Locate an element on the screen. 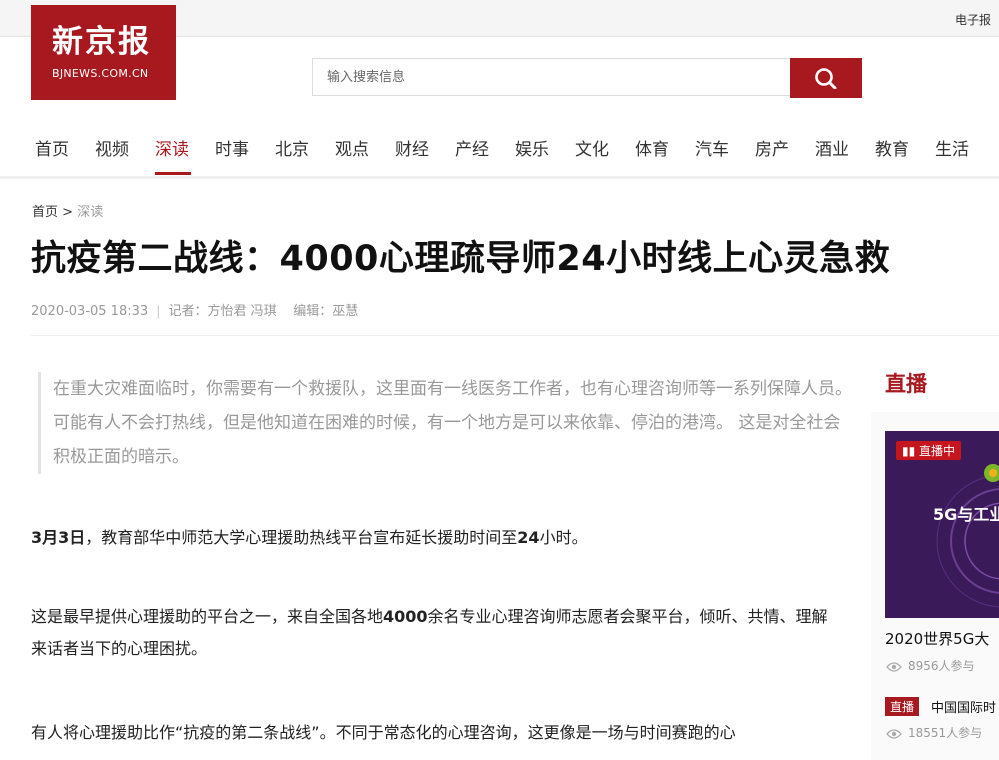  breadcrumb: 首页 > 深读 is located at coordinates (67, 210).